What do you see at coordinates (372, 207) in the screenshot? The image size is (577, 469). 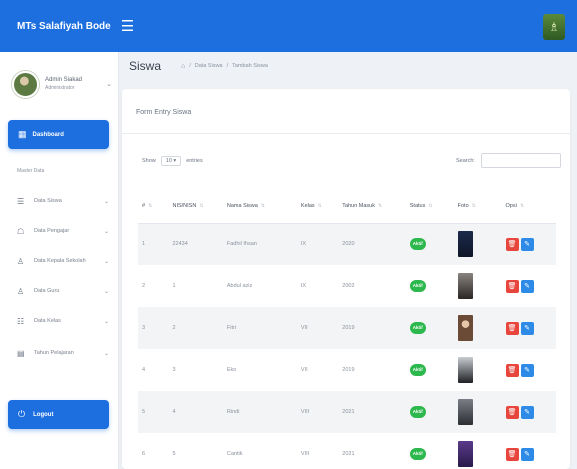 I see `column-header-col-year: Tahun Masuk ⇅` at bounding box center [372, 207].